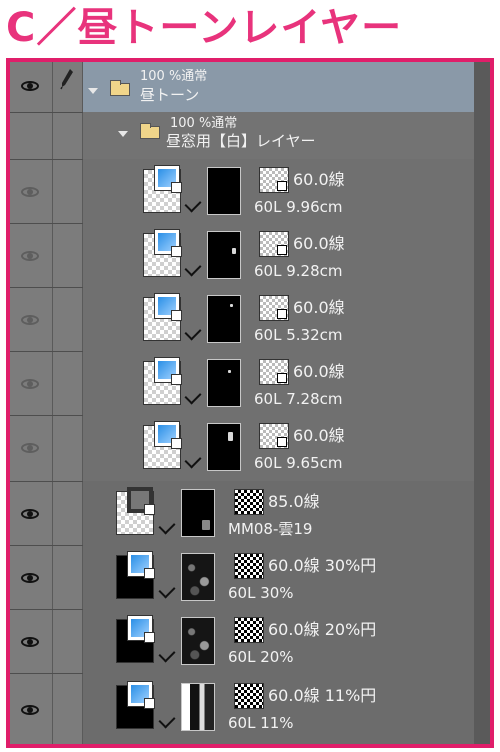 This screenshot has height=752, width=500. I want to click on tone-label: 60.0線 11%円, so click(322, 695).